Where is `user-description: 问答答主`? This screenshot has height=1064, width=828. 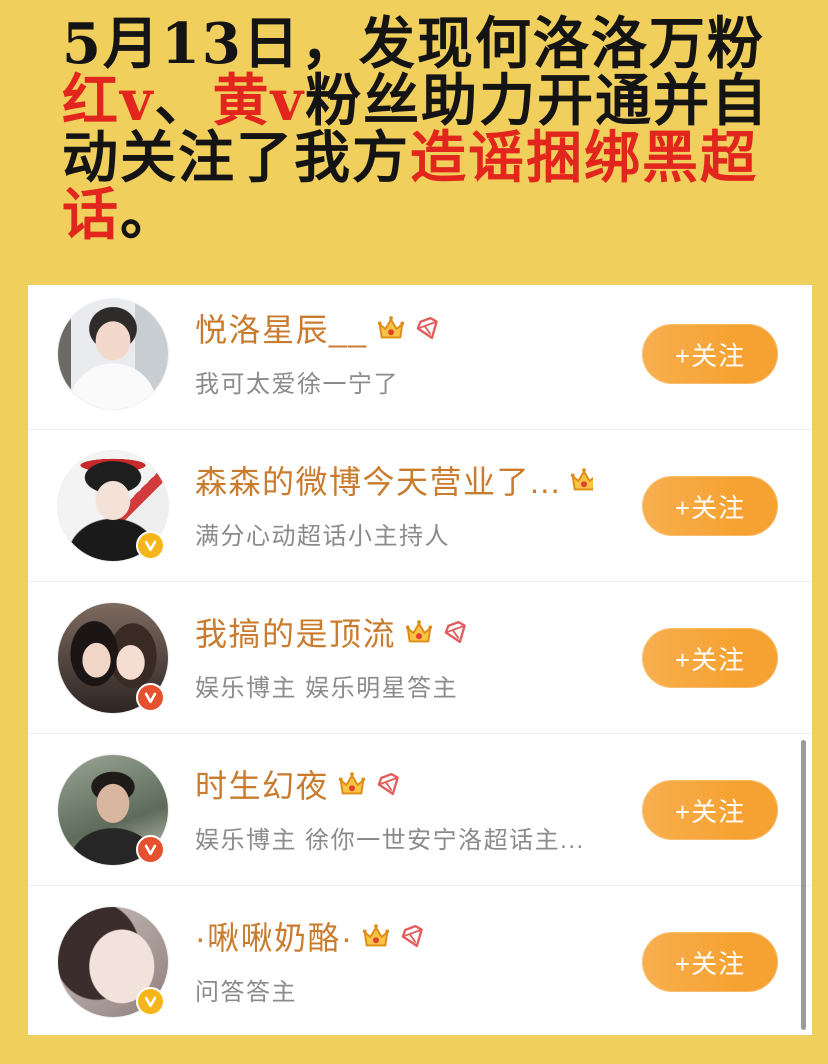
user-description: 问答答主 is located at coordinates (246, 992).